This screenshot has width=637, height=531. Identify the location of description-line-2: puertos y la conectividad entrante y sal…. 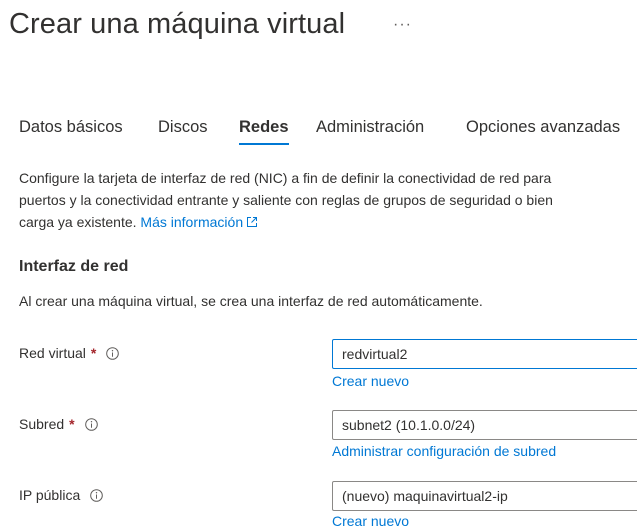
(286, 200).